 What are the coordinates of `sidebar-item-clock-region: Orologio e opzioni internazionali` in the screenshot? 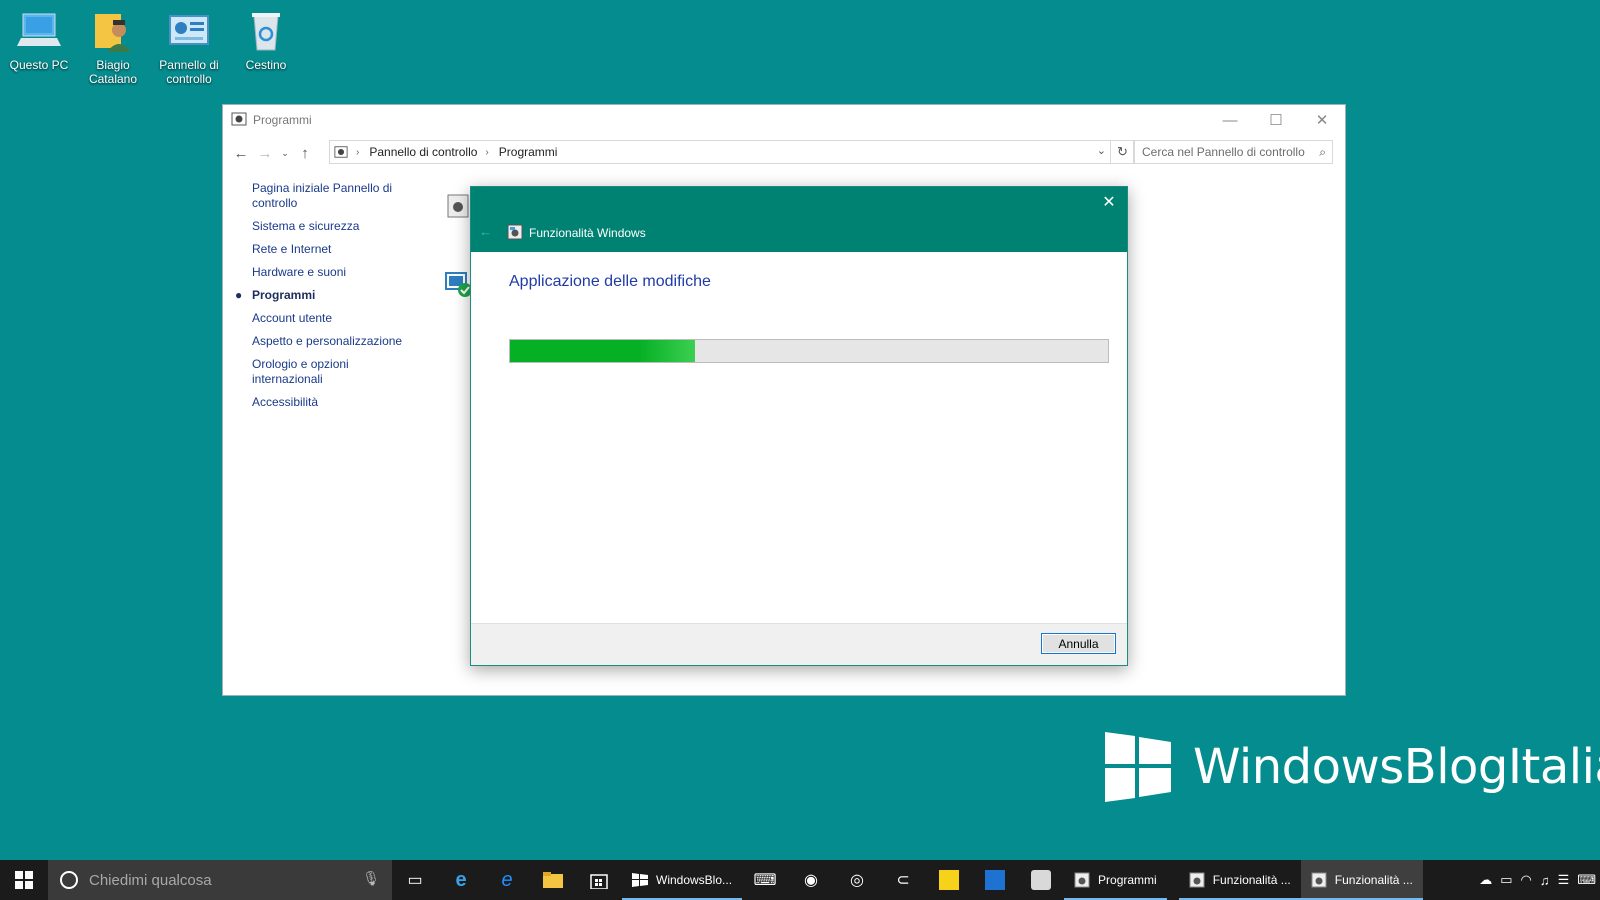 It's located at (298, 372).